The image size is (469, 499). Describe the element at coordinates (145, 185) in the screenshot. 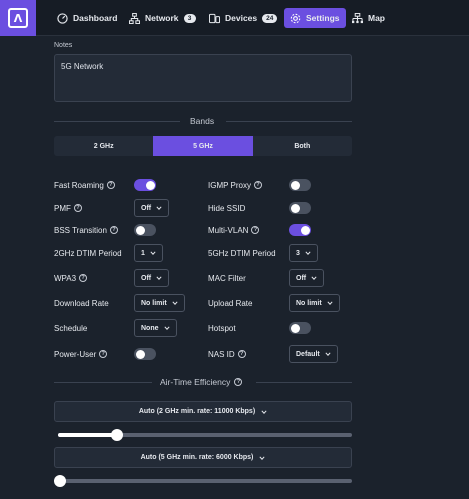

I see `fast-roaming-toggle` at that location.